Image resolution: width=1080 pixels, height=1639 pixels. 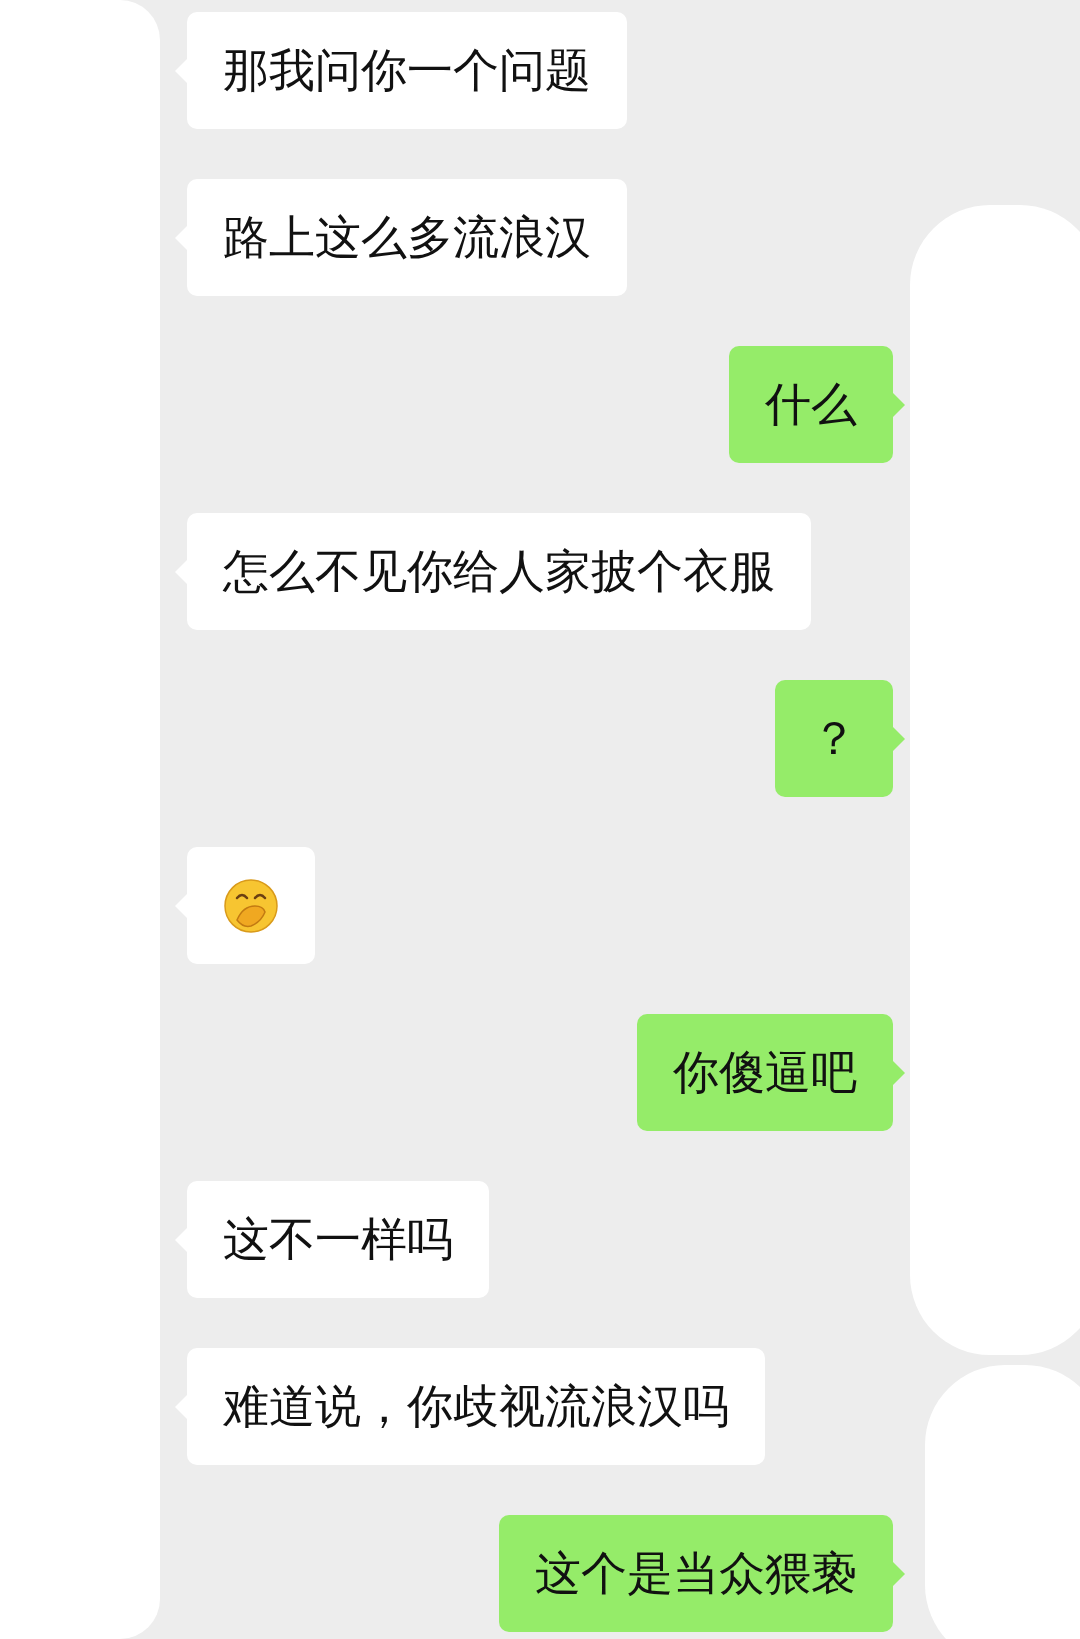 What do you see at coordinates (811, 404) in the screenshot?
I see `message-text: 什么` at bounding box center [811, 404].